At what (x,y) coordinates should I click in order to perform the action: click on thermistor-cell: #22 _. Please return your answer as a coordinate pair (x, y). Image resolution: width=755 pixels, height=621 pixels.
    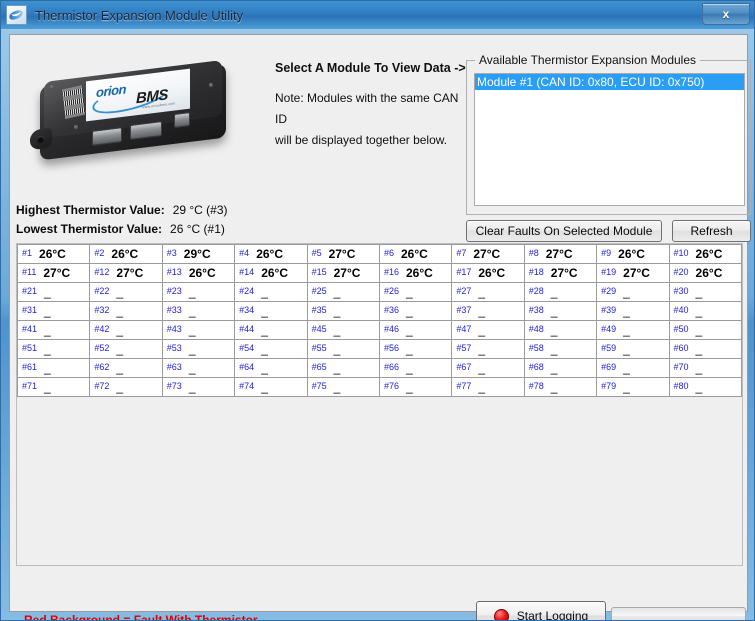
    Looking at the image, I should click on (126, 292).